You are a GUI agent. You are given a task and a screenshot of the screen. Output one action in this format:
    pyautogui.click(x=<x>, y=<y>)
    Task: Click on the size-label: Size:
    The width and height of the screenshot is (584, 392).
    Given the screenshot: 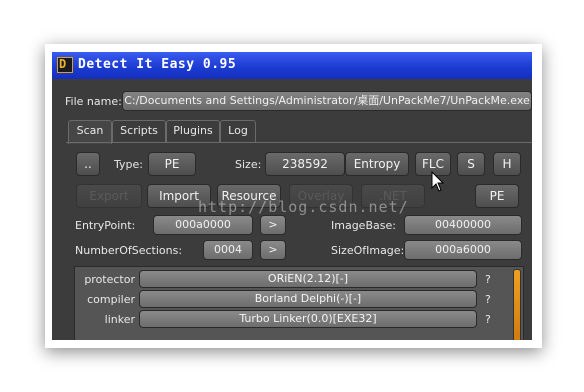 What is the action you would take?
    pyautogui.click(x=248, y=164)
    